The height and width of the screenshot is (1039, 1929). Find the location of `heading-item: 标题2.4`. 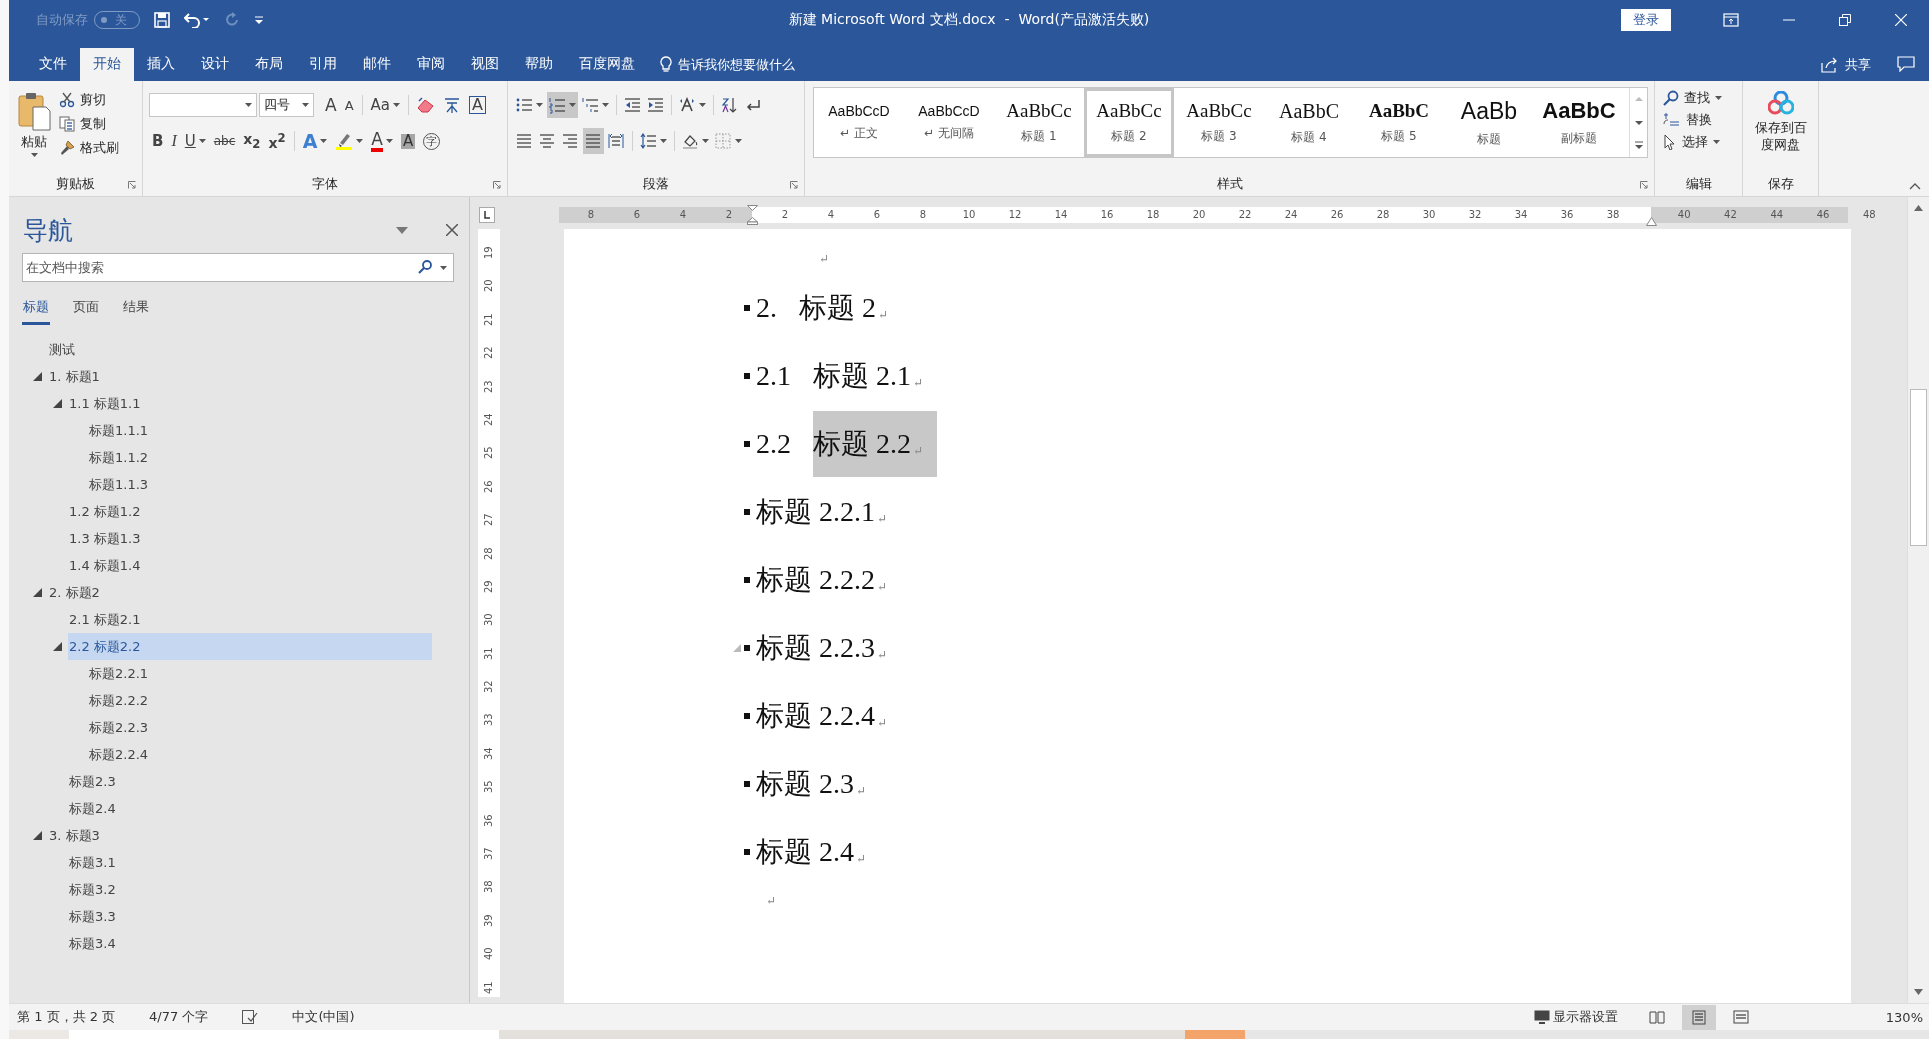

heading-item: 标题2.4 is located at coordinates (250, 808).